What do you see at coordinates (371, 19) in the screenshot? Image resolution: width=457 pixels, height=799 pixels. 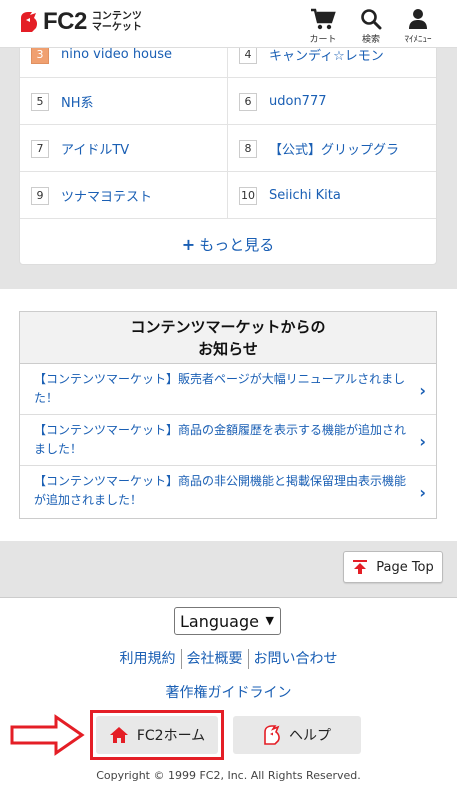 I see `search-icon` at bounding box center [371, 19].